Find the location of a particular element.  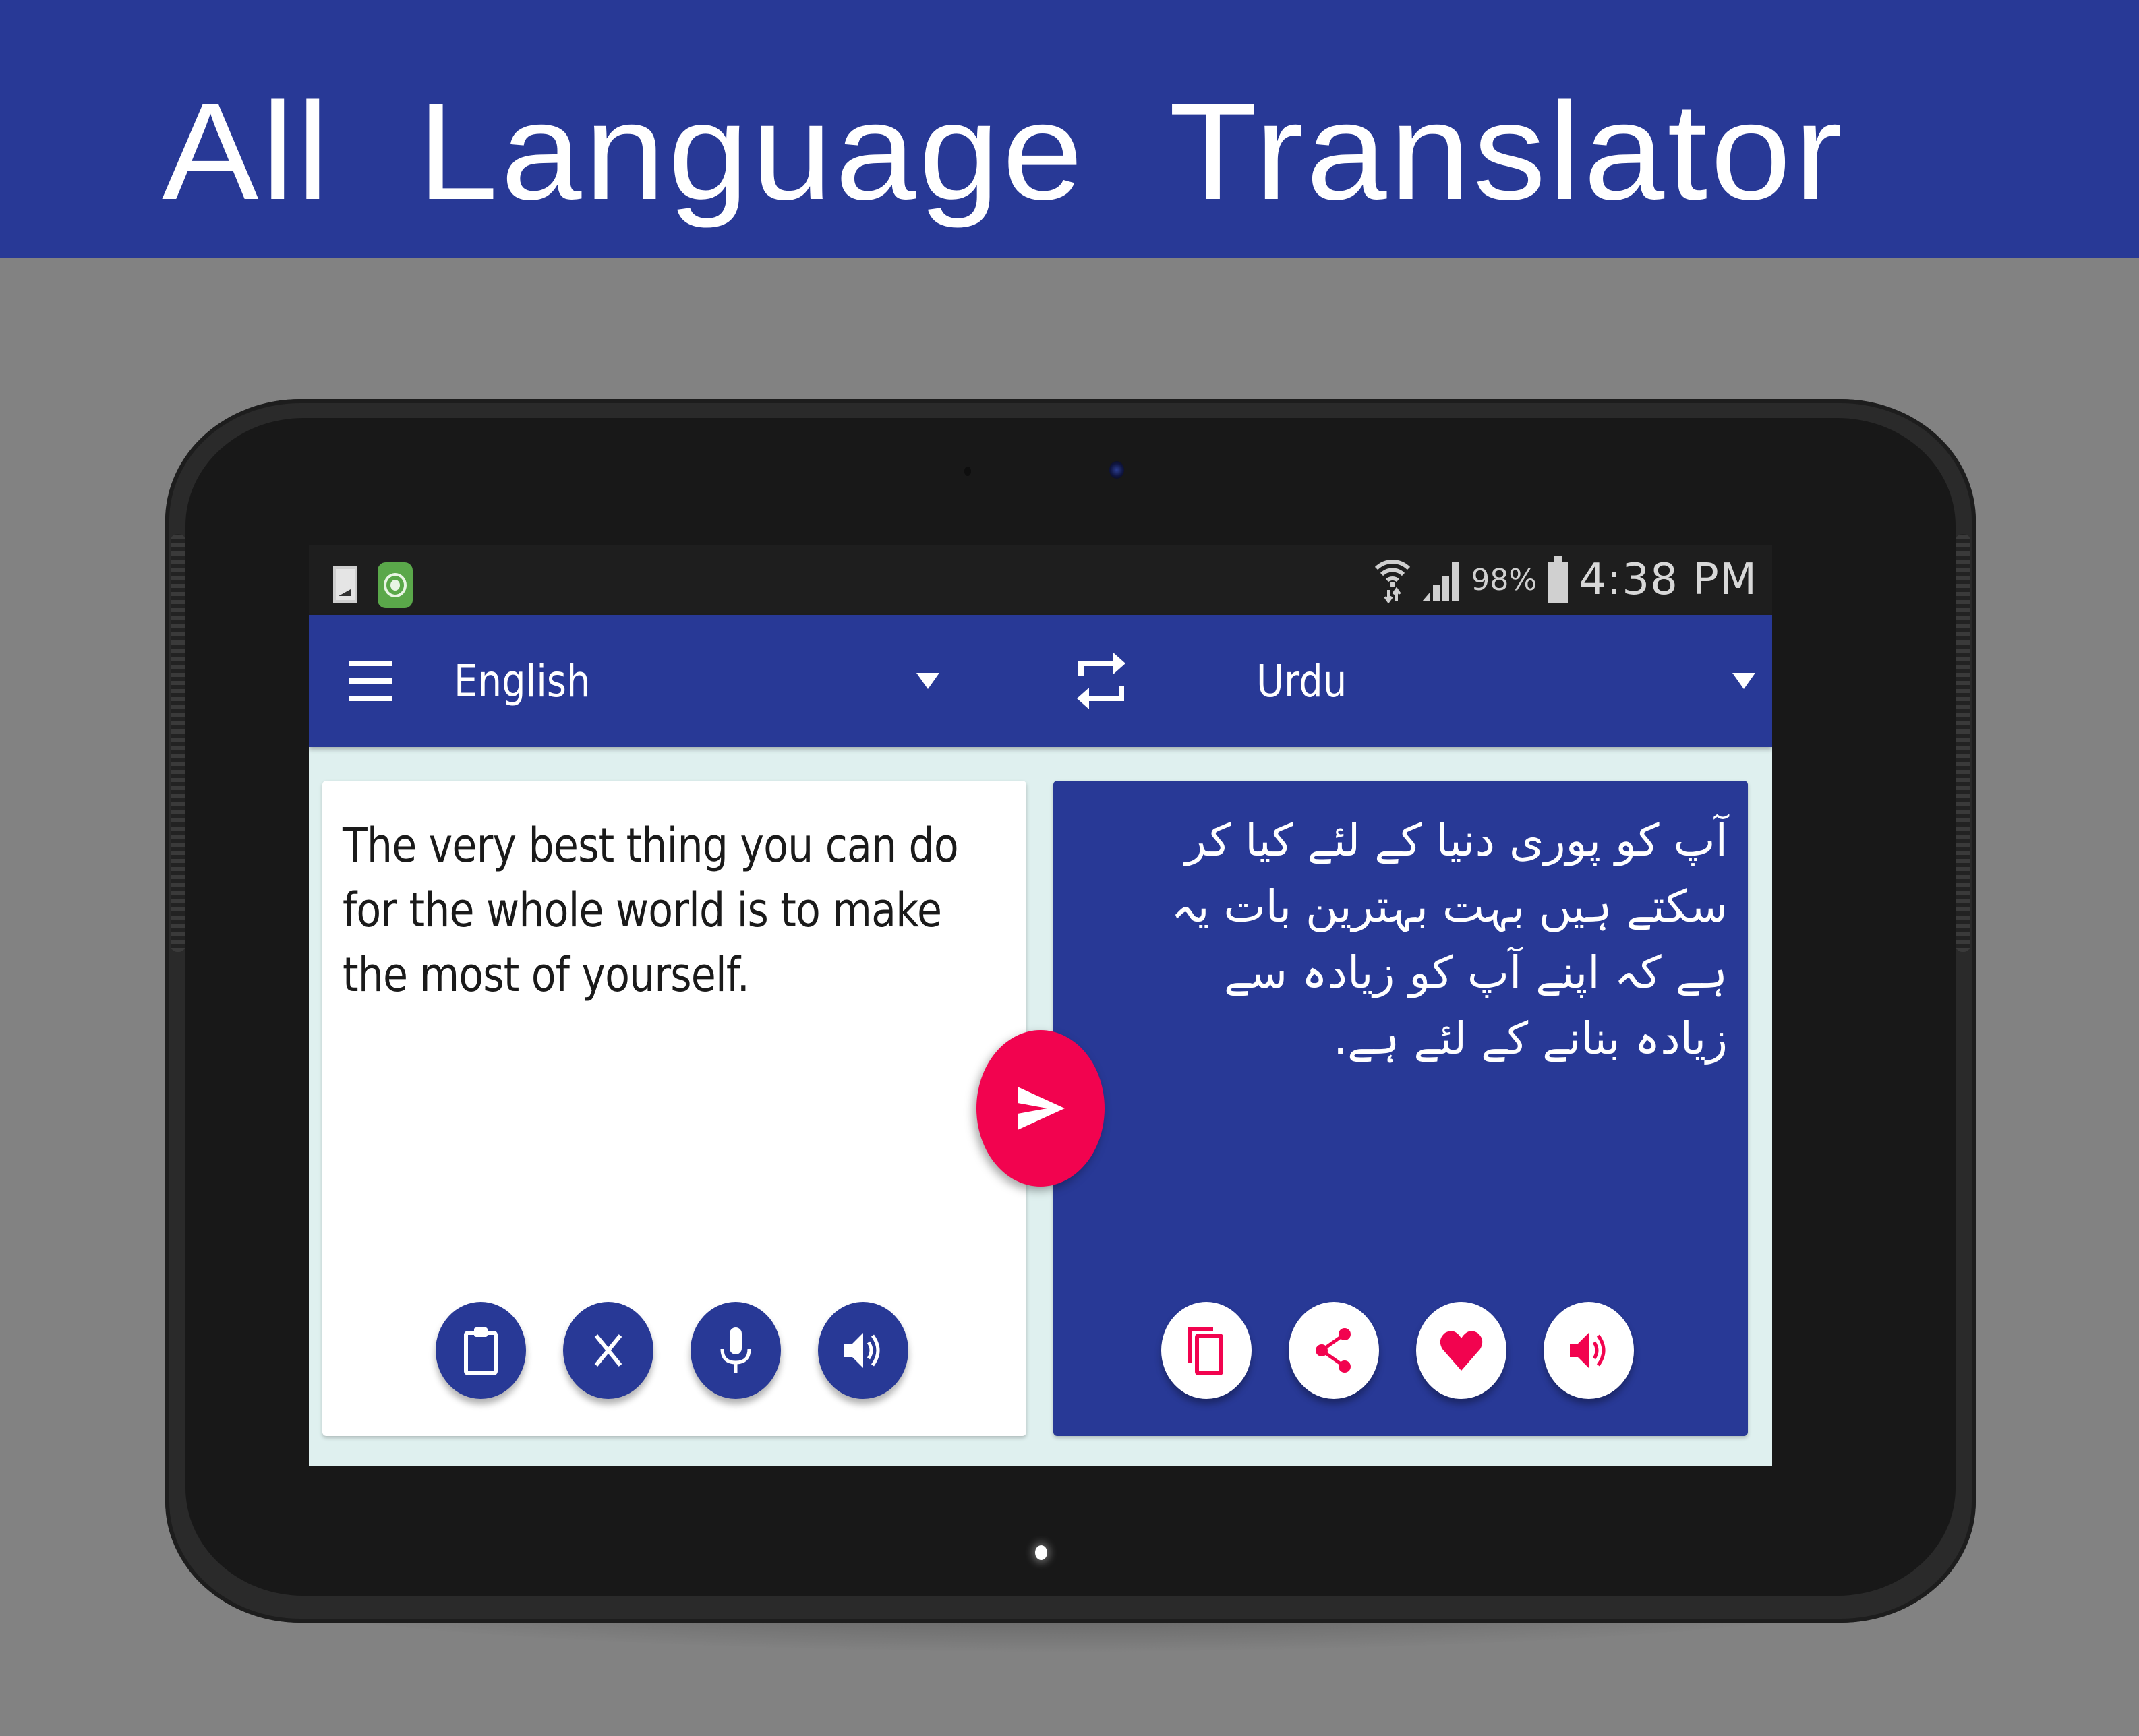

translate-button is located at coordinates (1040, 1108).